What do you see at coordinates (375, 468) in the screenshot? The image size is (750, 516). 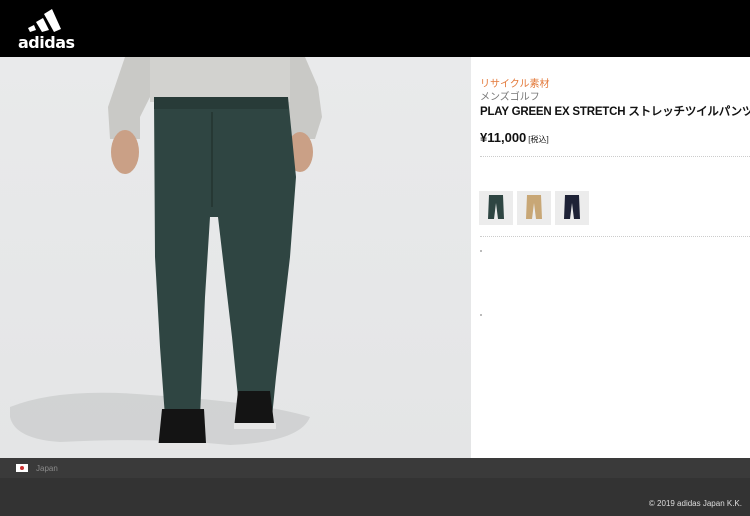 I see `country-selector-bar: Japan` at bounding box center [375, 468].